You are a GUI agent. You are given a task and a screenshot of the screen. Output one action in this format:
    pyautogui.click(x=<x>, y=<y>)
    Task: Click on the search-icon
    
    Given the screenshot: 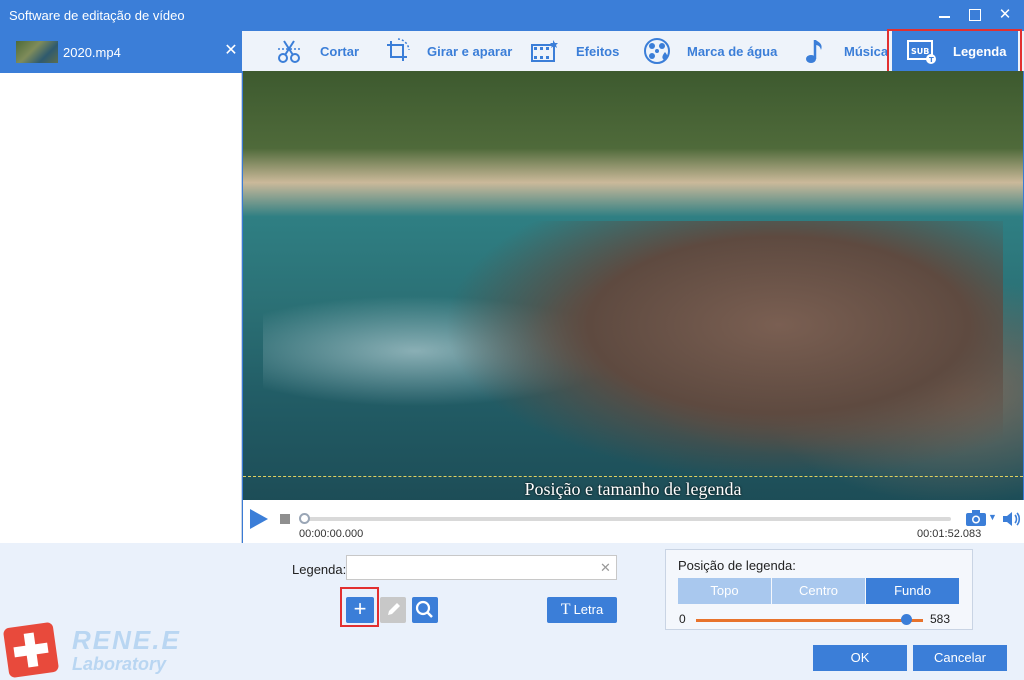 What is the action you would take?
    pyautogui.click(x=424, y=609)
    